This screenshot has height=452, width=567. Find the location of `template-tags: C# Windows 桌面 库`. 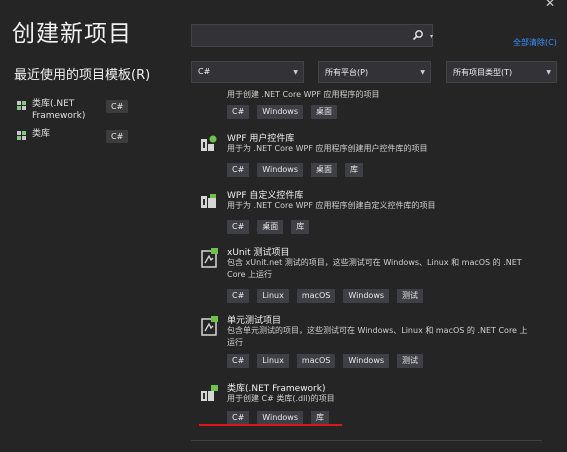

template-tags: C# Windows 桌面 库 is located at coordinates (295, 170).